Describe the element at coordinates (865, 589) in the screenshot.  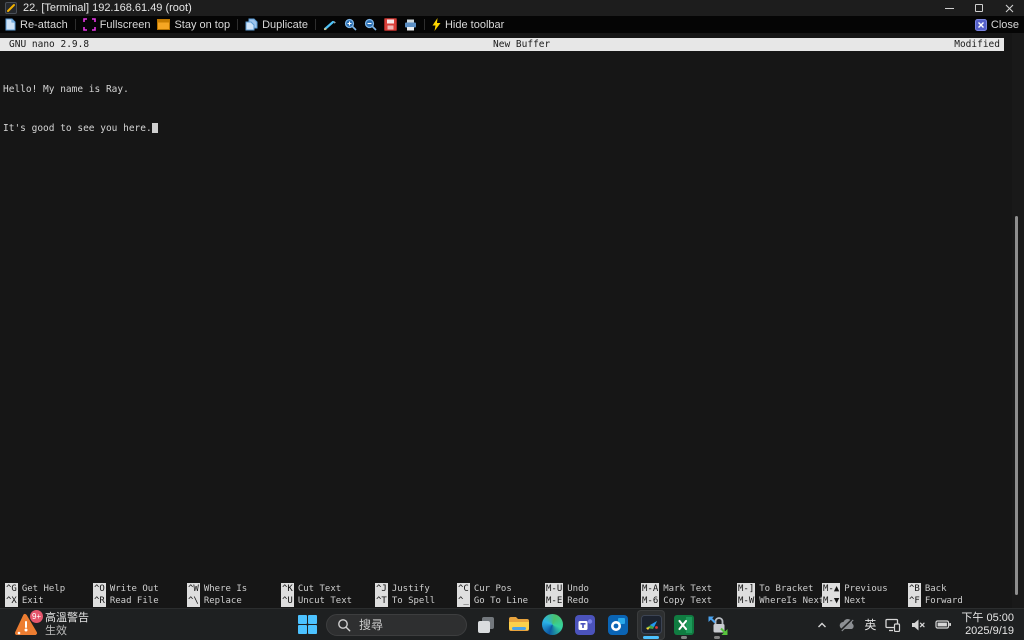
I see `nano-shortcut: M-▲ Previous` at that location.